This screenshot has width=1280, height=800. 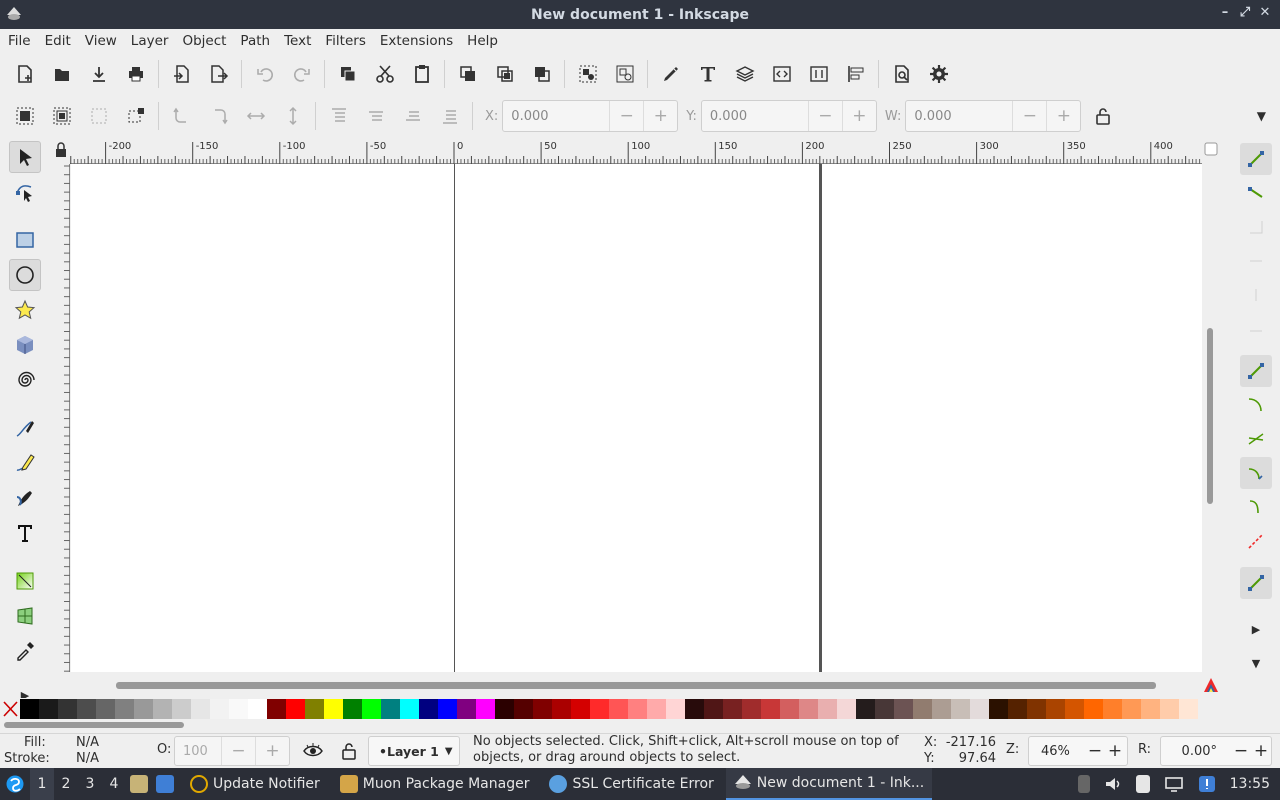 I want to click on rotate-minus-button: −, so click(x=1241, y=751).